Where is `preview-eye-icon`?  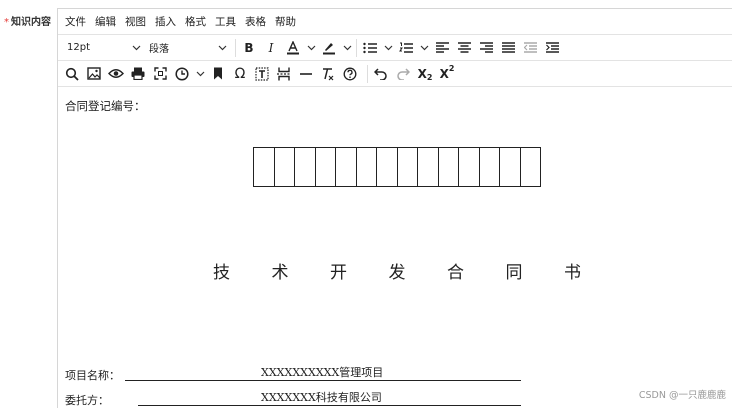 preview-eye-icon is located at coordinates (116, 74).